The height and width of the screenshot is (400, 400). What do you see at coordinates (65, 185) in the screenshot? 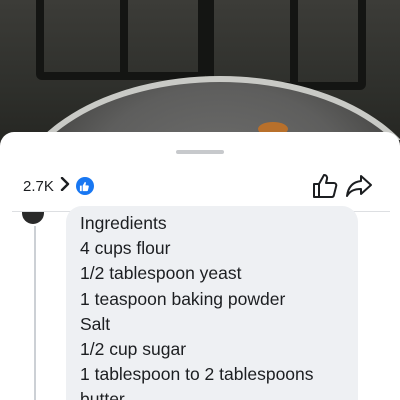
I see `chevron-right-icon` at bounding box center [65, 185].